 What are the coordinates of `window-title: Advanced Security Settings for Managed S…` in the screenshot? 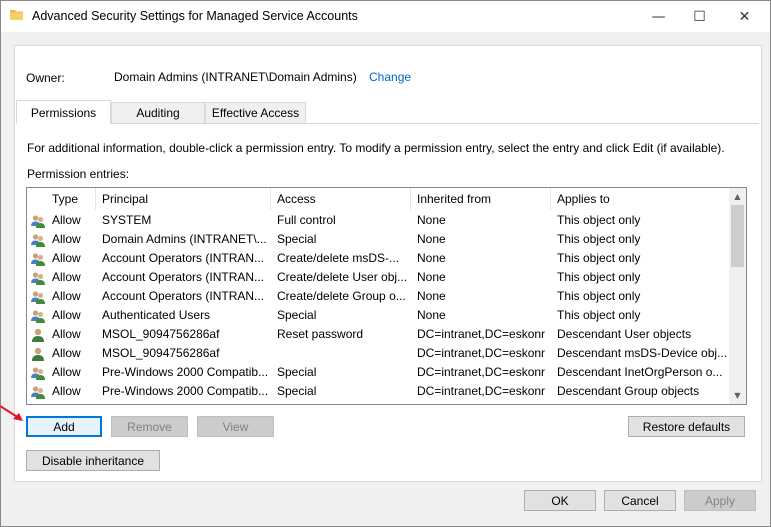 It's located at (195, 16).